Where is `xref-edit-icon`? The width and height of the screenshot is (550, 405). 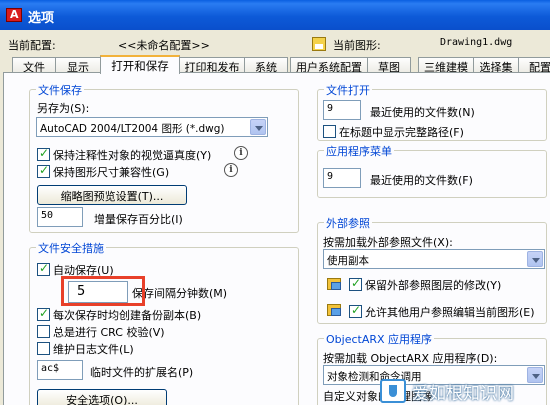
xref-edit-icon is located at coordinates (334, 309).